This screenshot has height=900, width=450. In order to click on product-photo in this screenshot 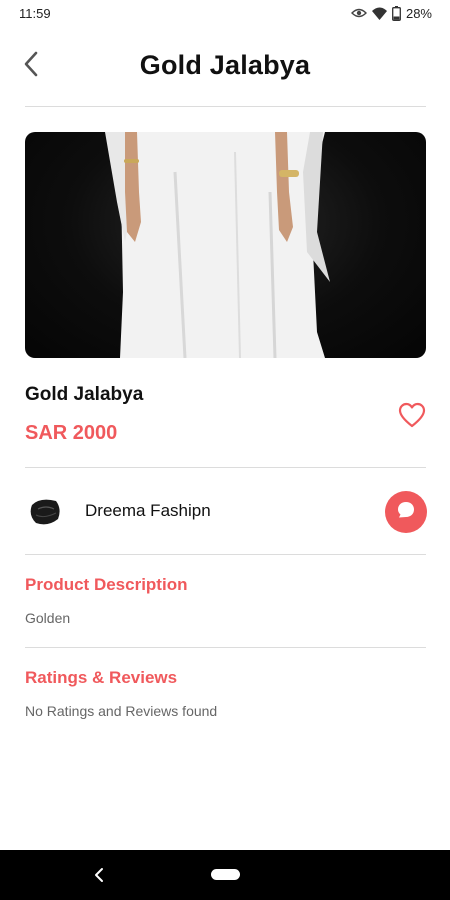, I will do `click(217, 245)`.